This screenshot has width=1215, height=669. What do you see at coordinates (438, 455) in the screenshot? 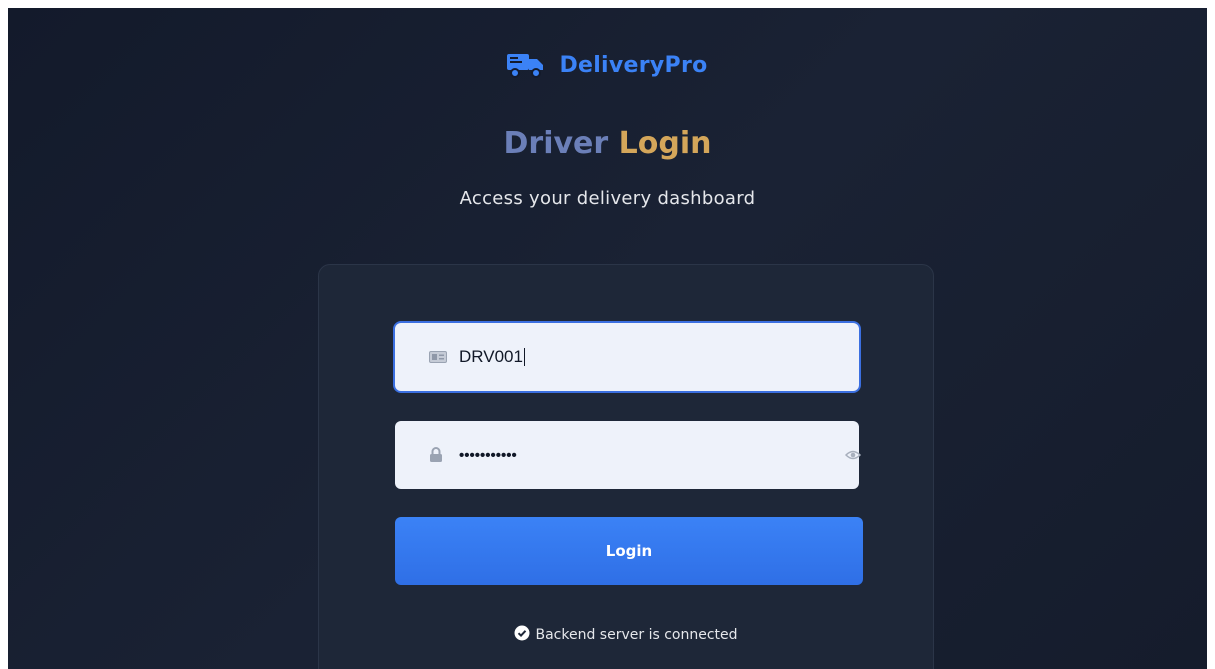
I see `lock-icon` at bounding box center [438, 455].